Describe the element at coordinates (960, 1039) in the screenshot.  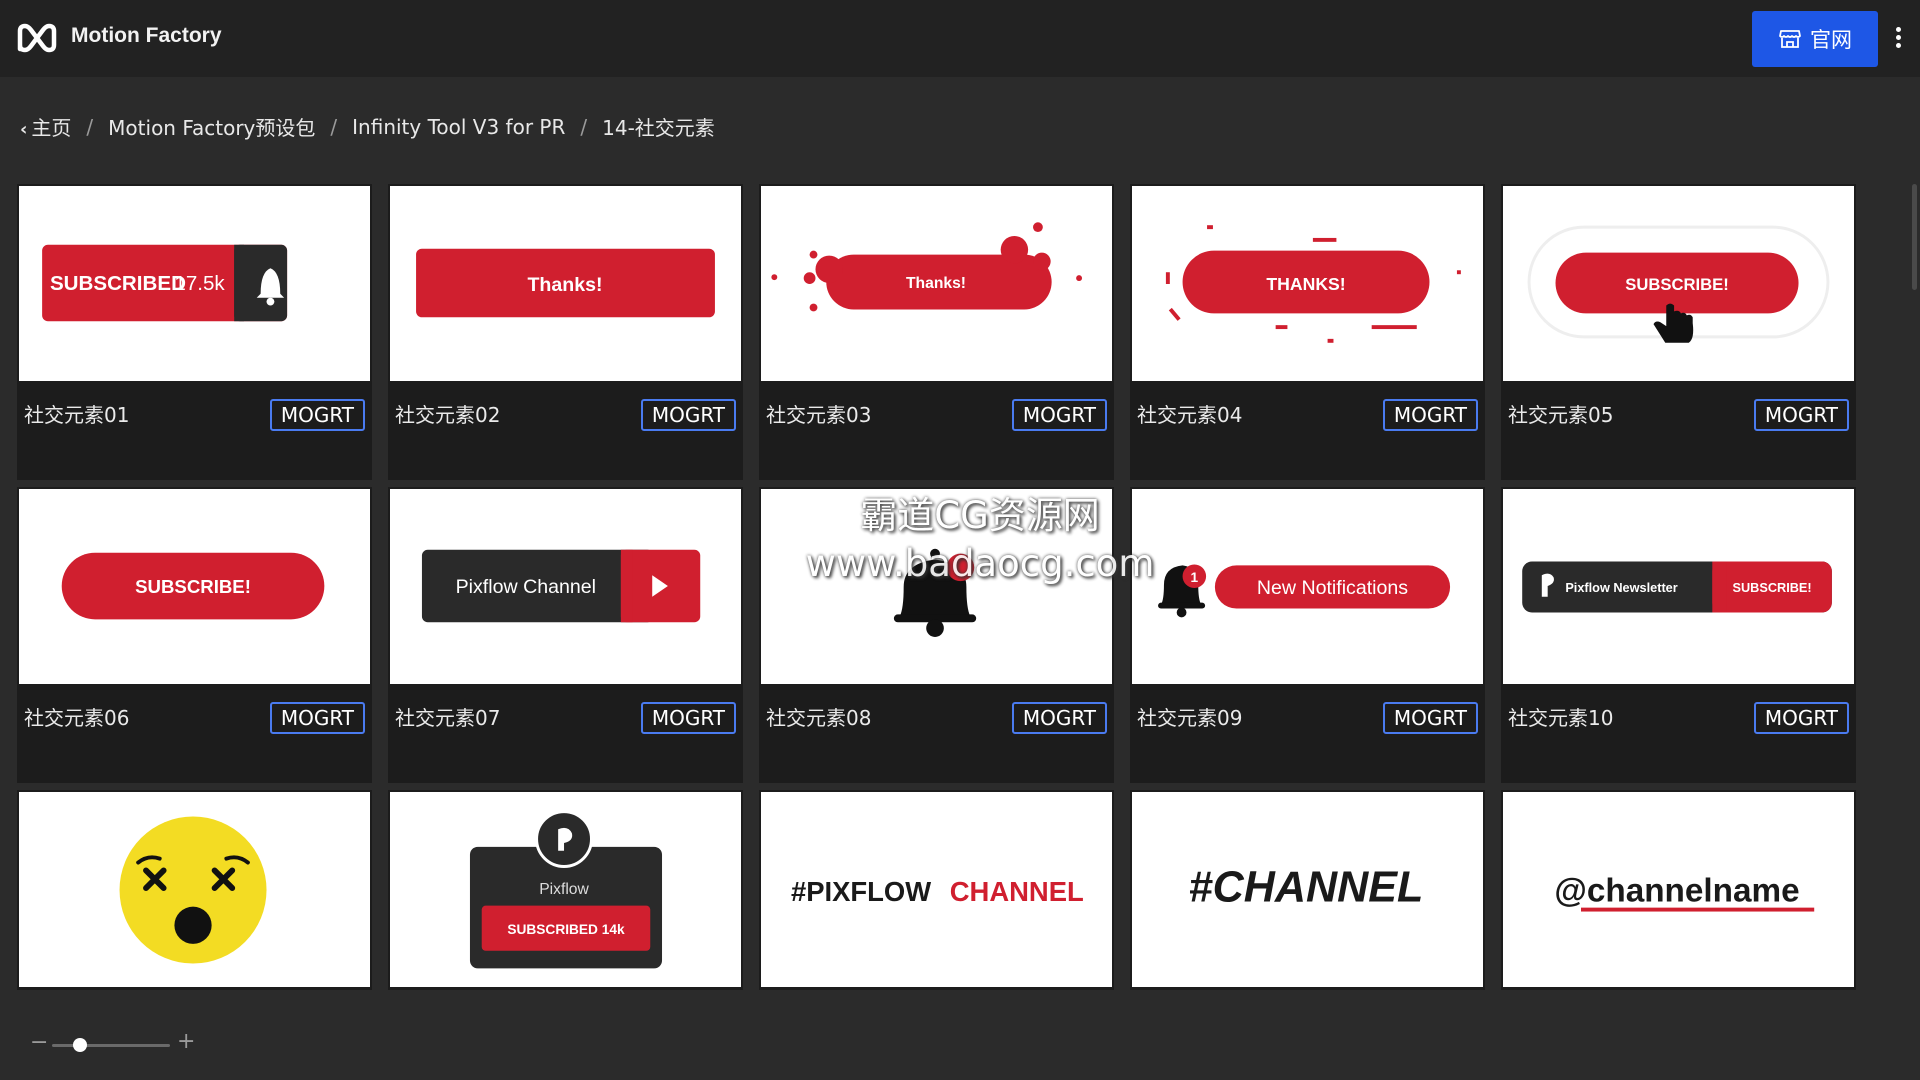
I see `bottom-bar: − +` at that location.